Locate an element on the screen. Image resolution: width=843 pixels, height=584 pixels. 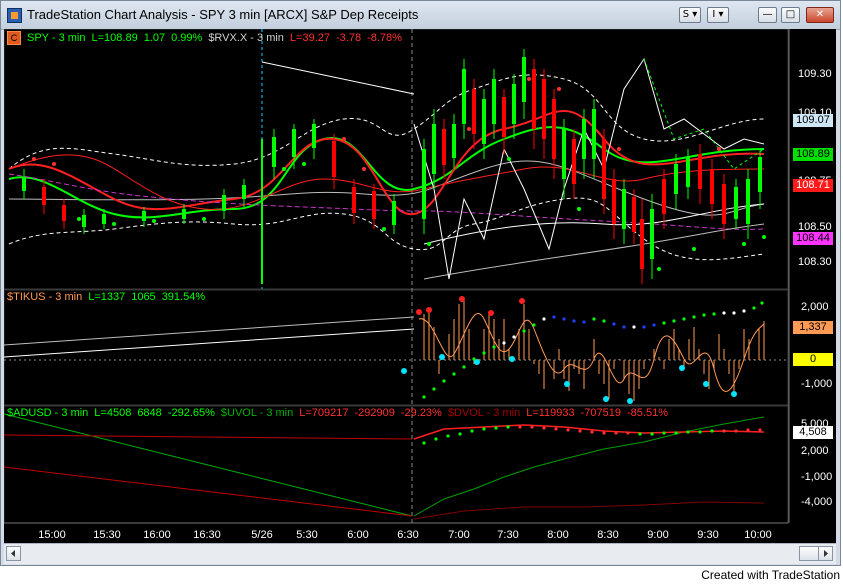
dvol-change: -707519 is located at coordinates (600, 413).